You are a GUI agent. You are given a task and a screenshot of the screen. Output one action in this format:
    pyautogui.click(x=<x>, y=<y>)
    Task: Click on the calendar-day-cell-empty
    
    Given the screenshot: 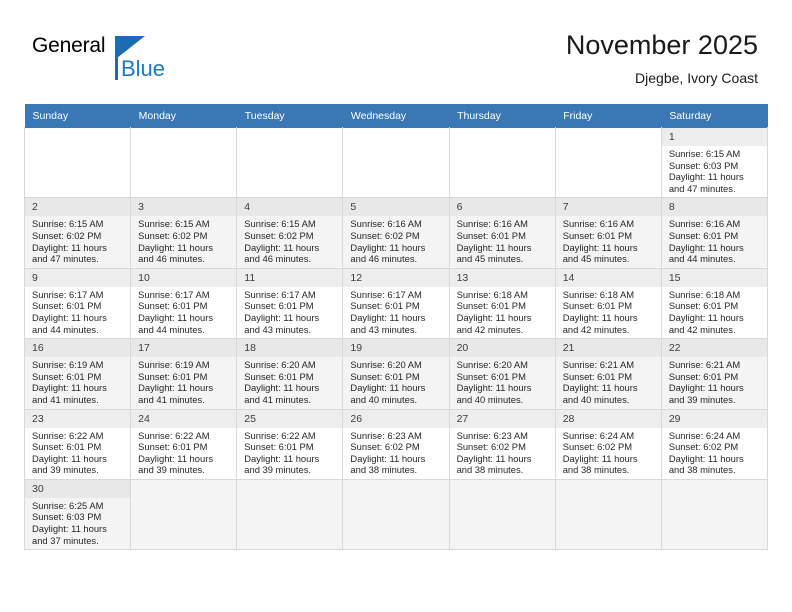 What is the action you would take?
    pyautogui.click(x=502, y=162)
    